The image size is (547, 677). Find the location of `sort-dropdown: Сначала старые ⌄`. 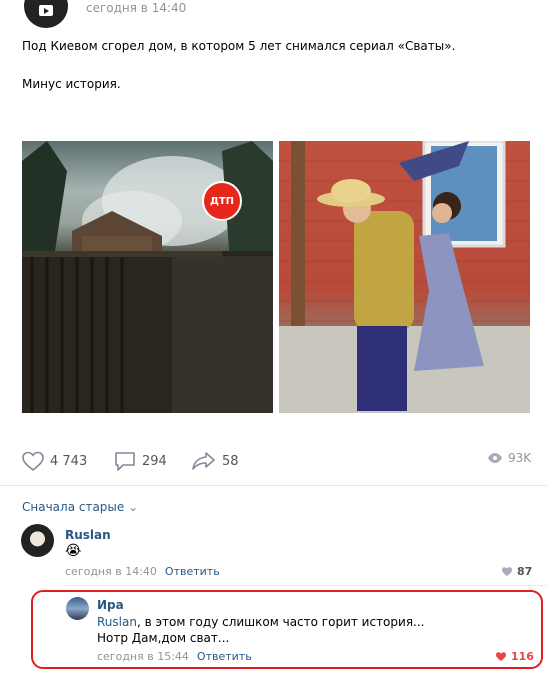

sort-dropdown: Сначала старые ⌄ is located at coordinates (80, 507).